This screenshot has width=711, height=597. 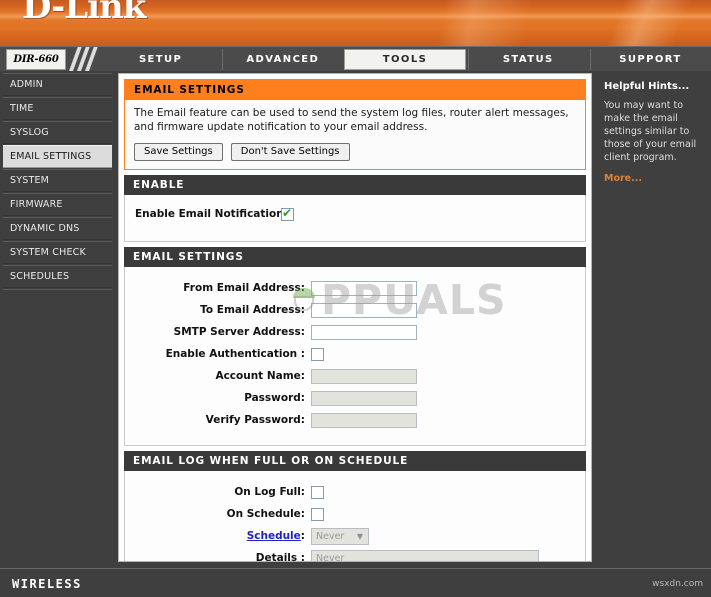 What do you see at coordinates (57, 84) in the screenshot?
I see `sidebar-item-admin: ADMIN` at bounding box center [57, 84].